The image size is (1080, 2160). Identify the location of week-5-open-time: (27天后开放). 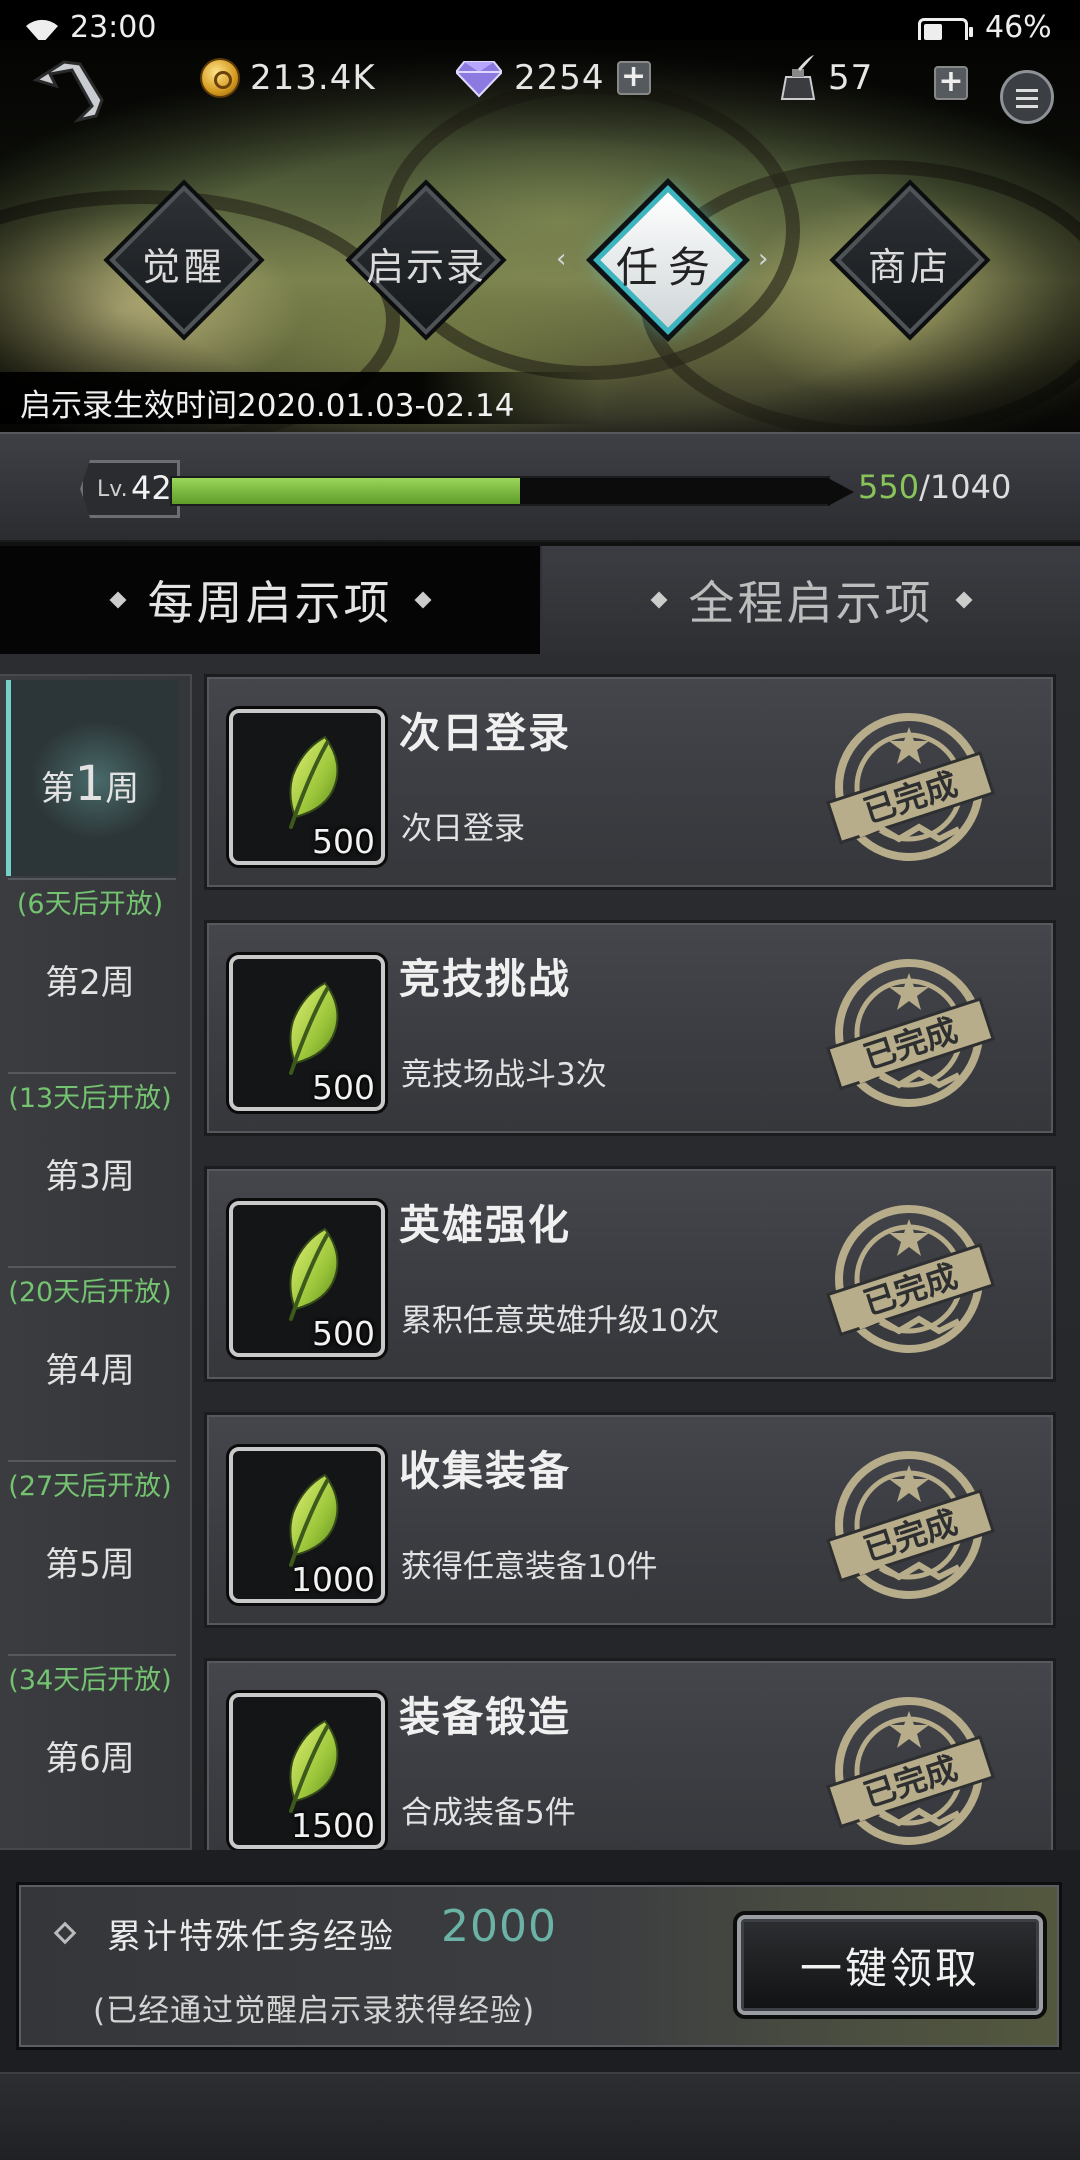
(90, 1486).